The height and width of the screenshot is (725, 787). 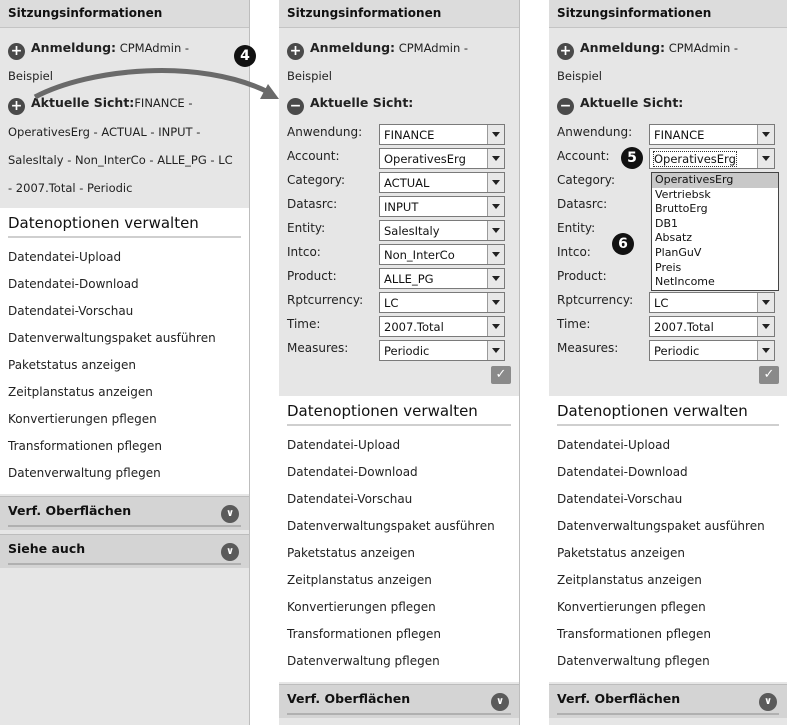 I want to click on dropdown-option: Vertriebsk, so click(x=715, y=195).